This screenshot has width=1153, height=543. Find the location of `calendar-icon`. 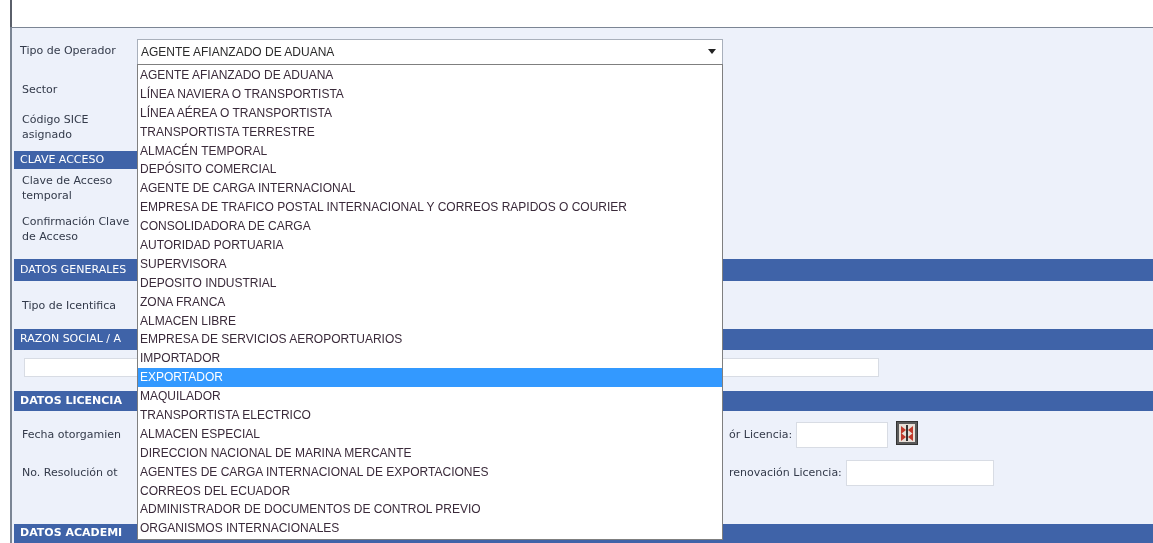

calendar-icon is located at coordinates (907, 433).